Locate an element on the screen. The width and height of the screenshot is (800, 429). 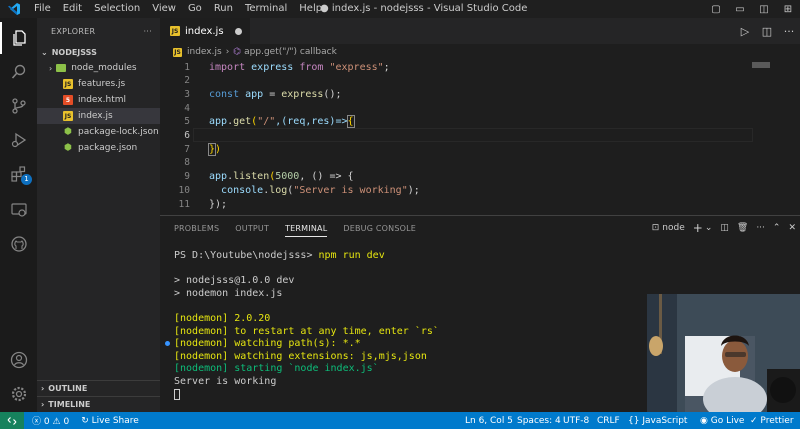
tree-item-label: features.js is located at coordinates (102, 84).